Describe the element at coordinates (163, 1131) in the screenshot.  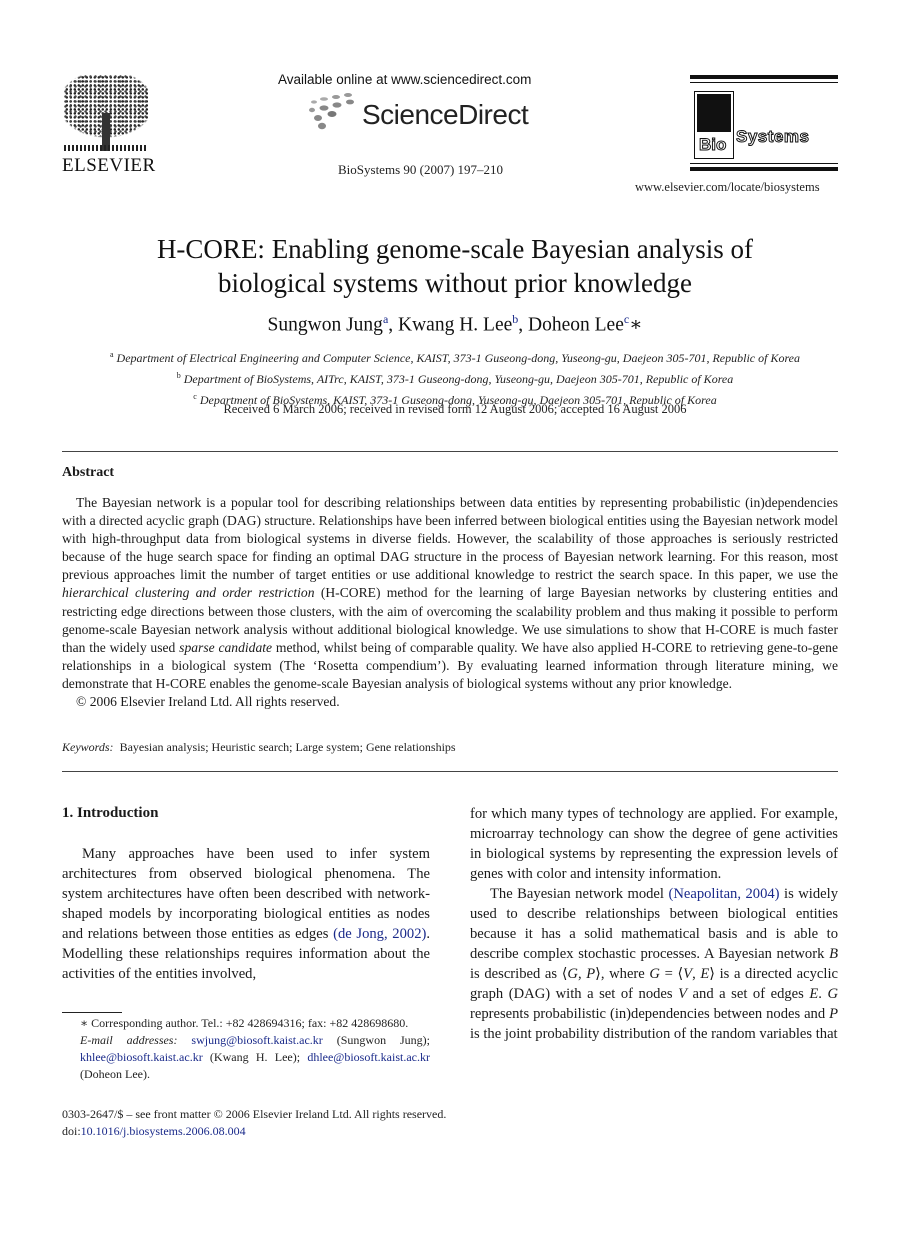
I see `doi-link: 10.1016/j.biosystems.2006.08.004` at that location.